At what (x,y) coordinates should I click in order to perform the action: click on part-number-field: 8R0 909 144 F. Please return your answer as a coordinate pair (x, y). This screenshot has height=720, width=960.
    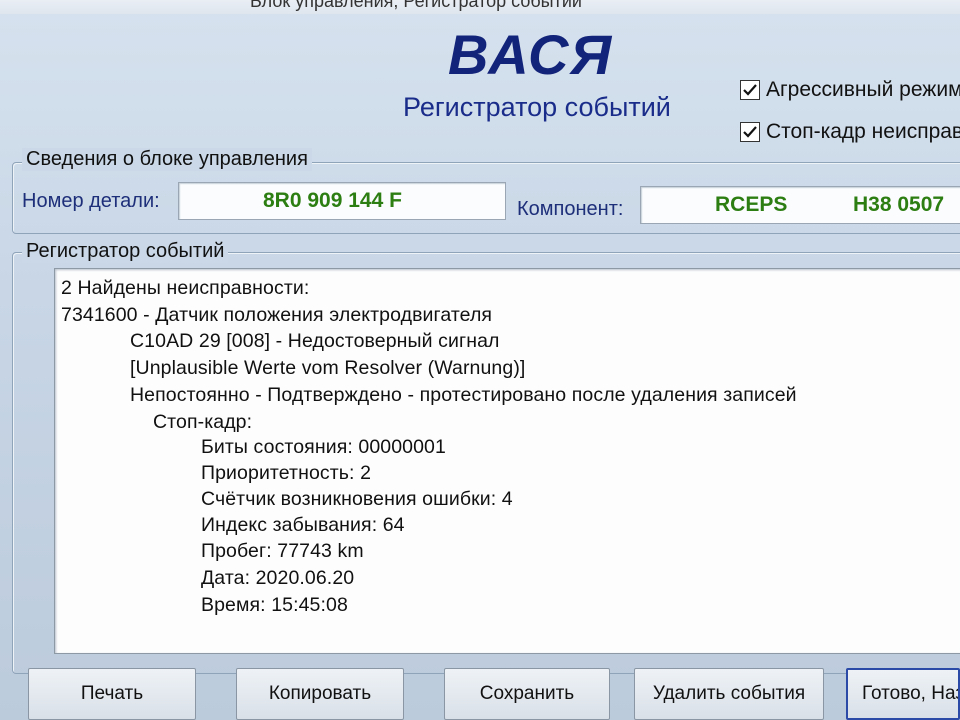
    Looking at the image, I should click on (342, 201).